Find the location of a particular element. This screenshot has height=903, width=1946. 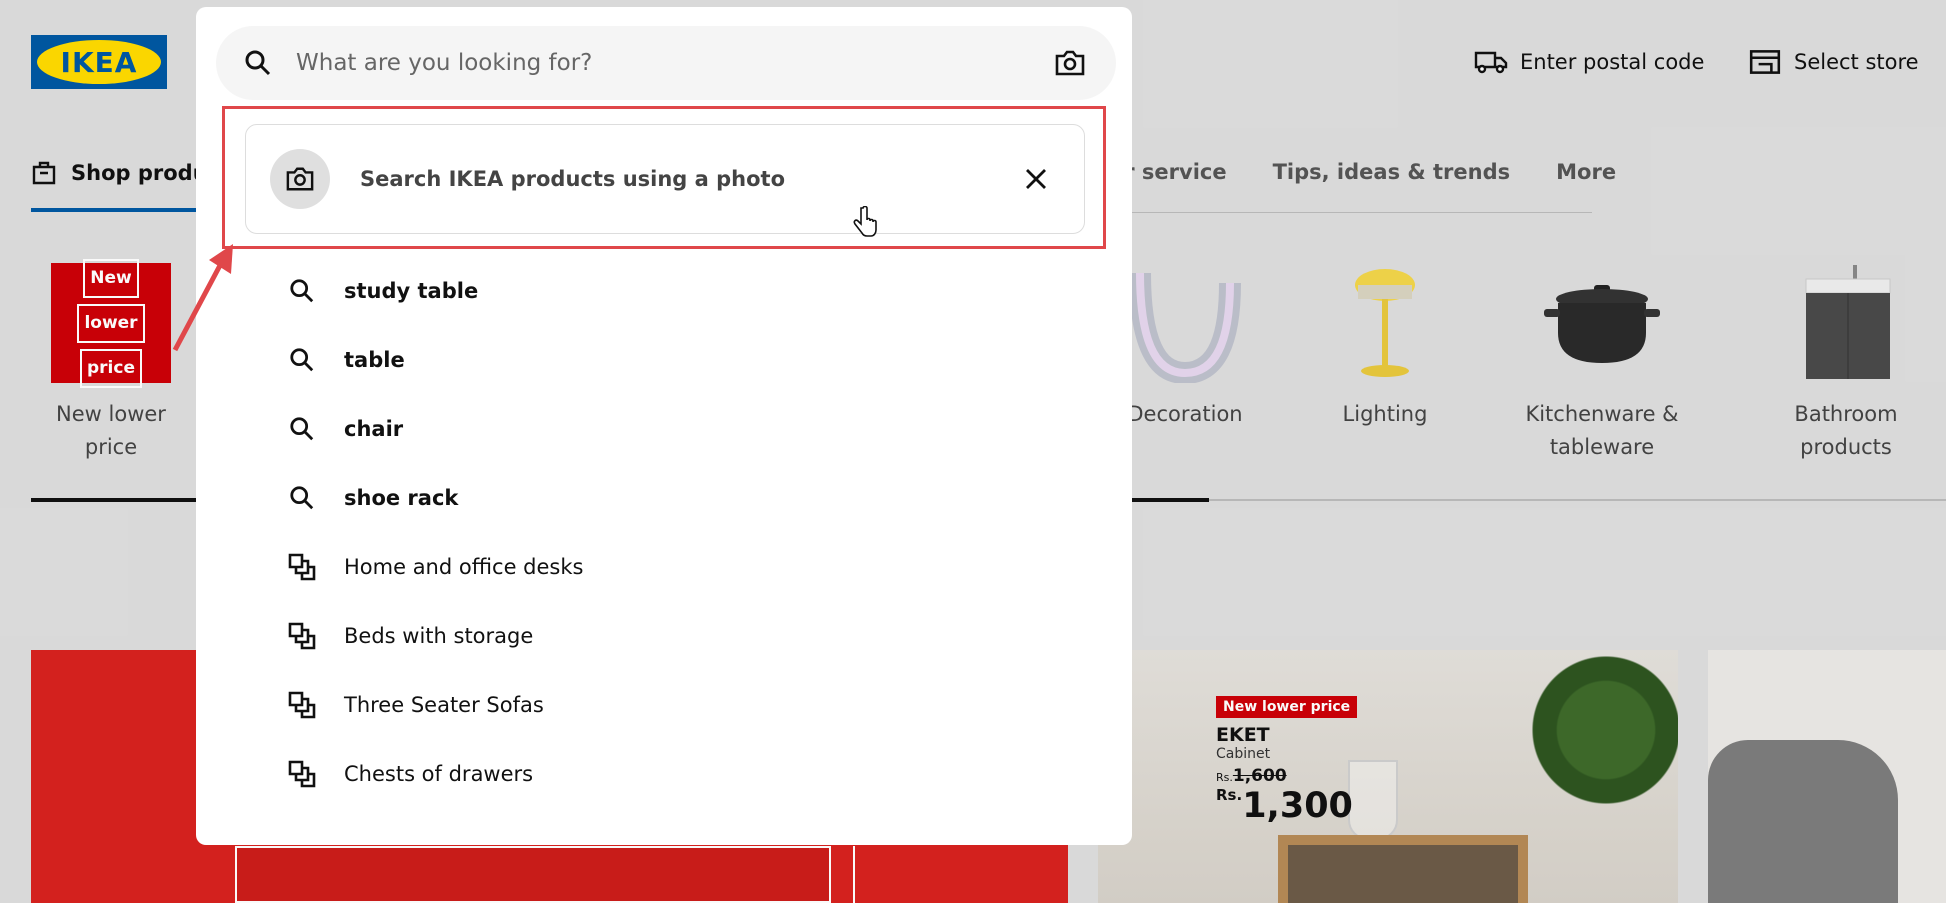

search-bar: What are you looking for? is located at coordinates (666, 63).